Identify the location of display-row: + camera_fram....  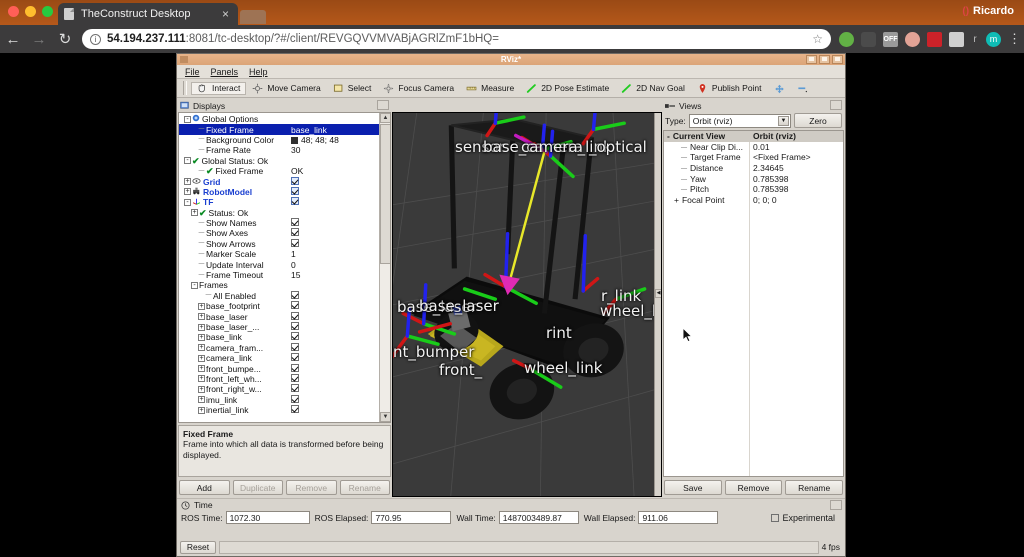
(279, 347).